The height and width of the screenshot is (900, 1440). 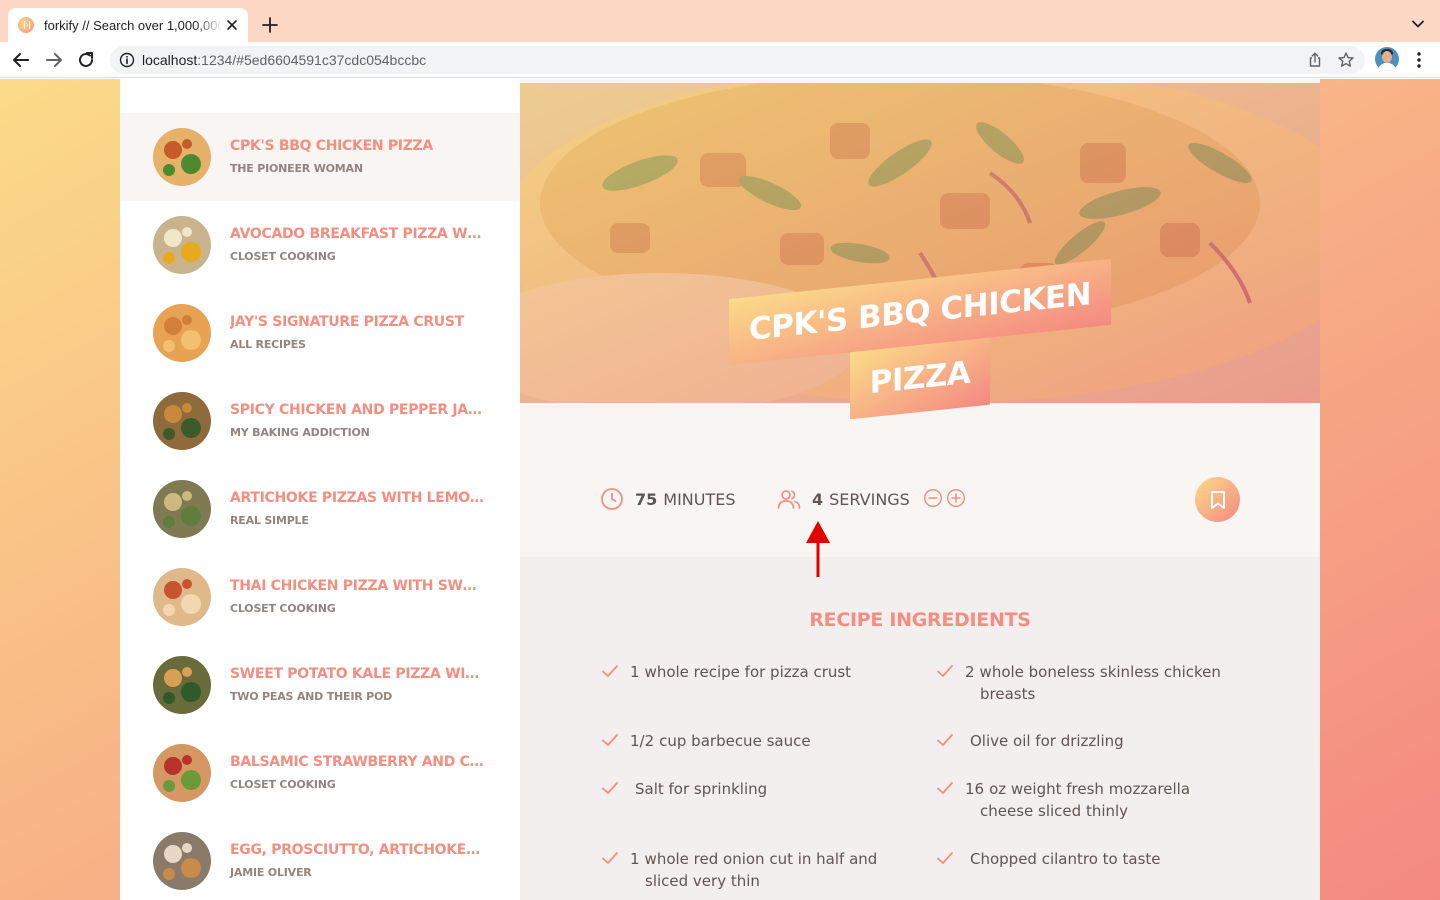 I want to click on result-publisher: All Recipes, so click(x=268, y=344).